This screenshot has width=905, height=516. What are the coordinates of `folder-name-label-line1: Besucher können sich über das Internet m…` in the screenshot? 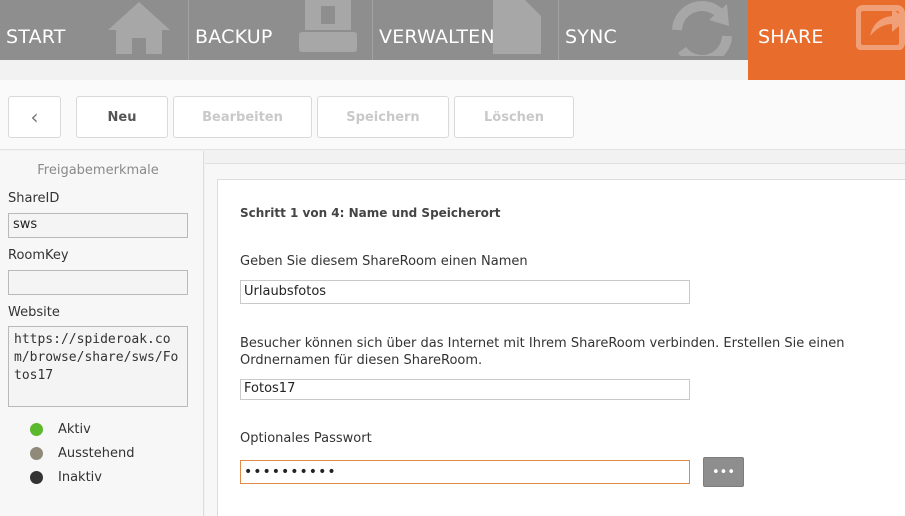 It's located at (542, 343).